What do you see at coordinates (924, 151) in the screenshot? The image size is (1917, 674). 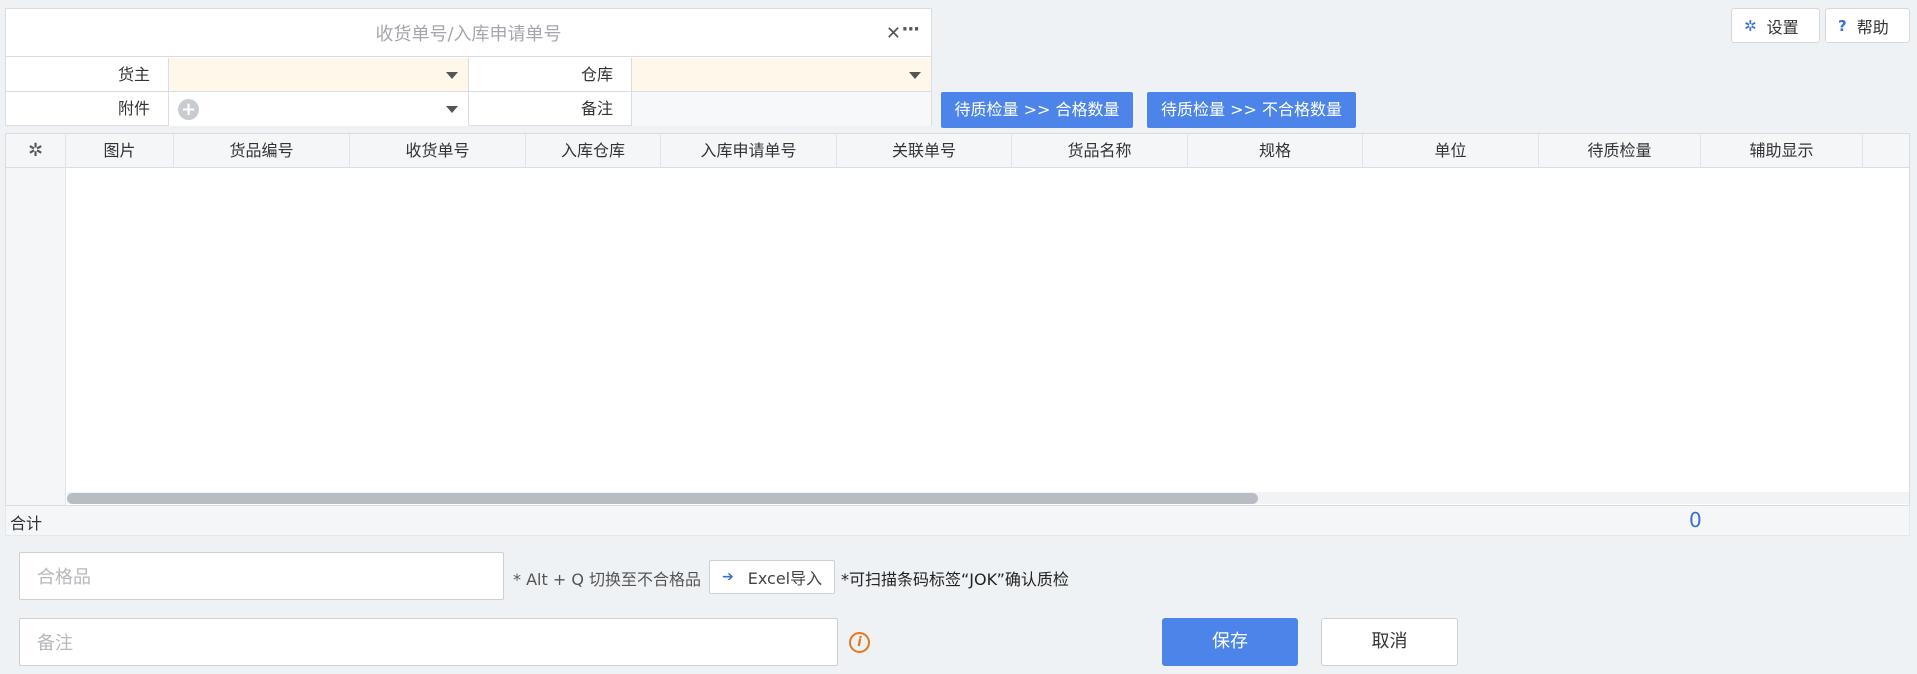 I see `column-header: 关联单号` at bounding box center [924, 151].